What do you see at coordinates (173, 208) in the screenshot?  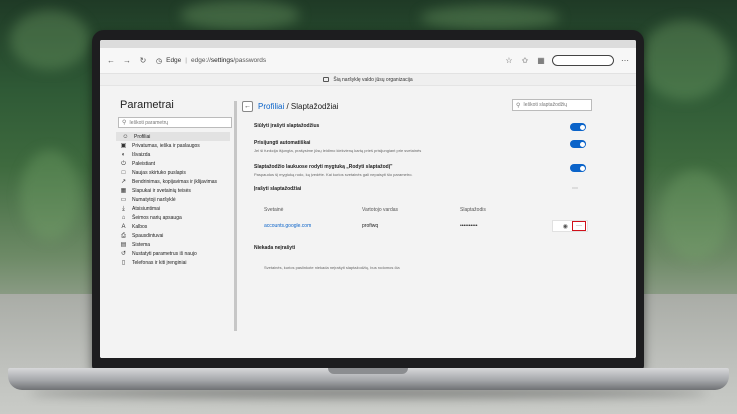 I see `sidebar-item: ⤓ Atsisiuntimai` at bounding box center [173, 208].